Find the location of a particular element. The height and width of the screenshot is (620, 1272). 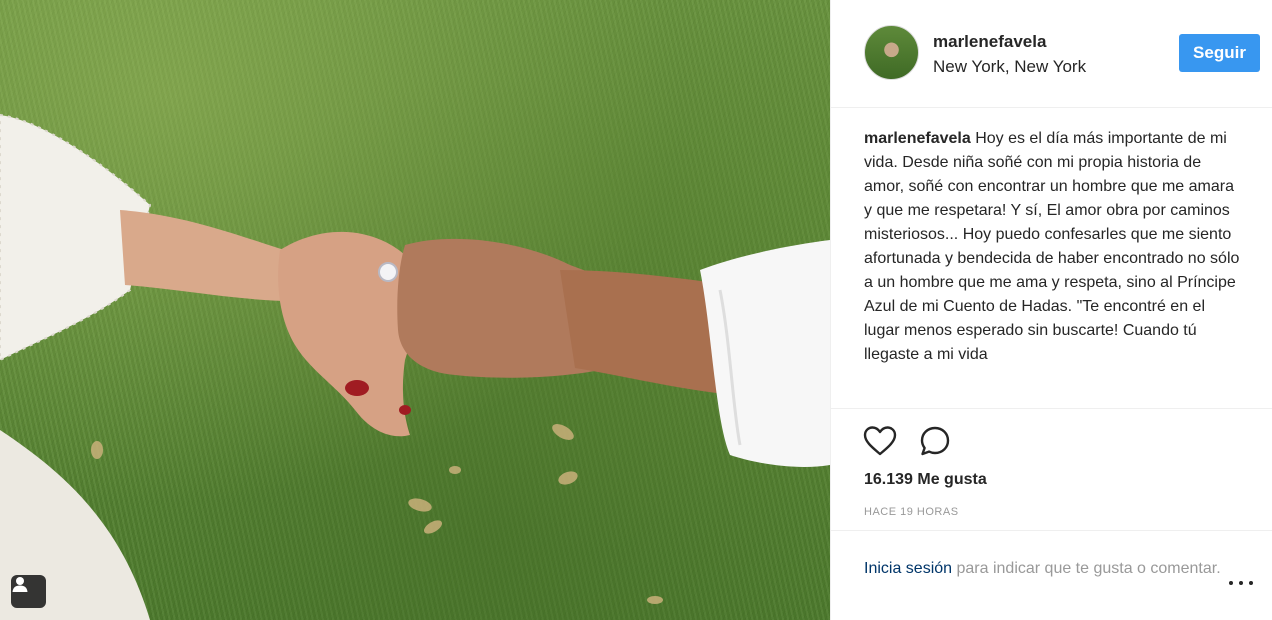

post-header: marlenefavela New York, New York Seguir is located at coordinates (1051, 54).